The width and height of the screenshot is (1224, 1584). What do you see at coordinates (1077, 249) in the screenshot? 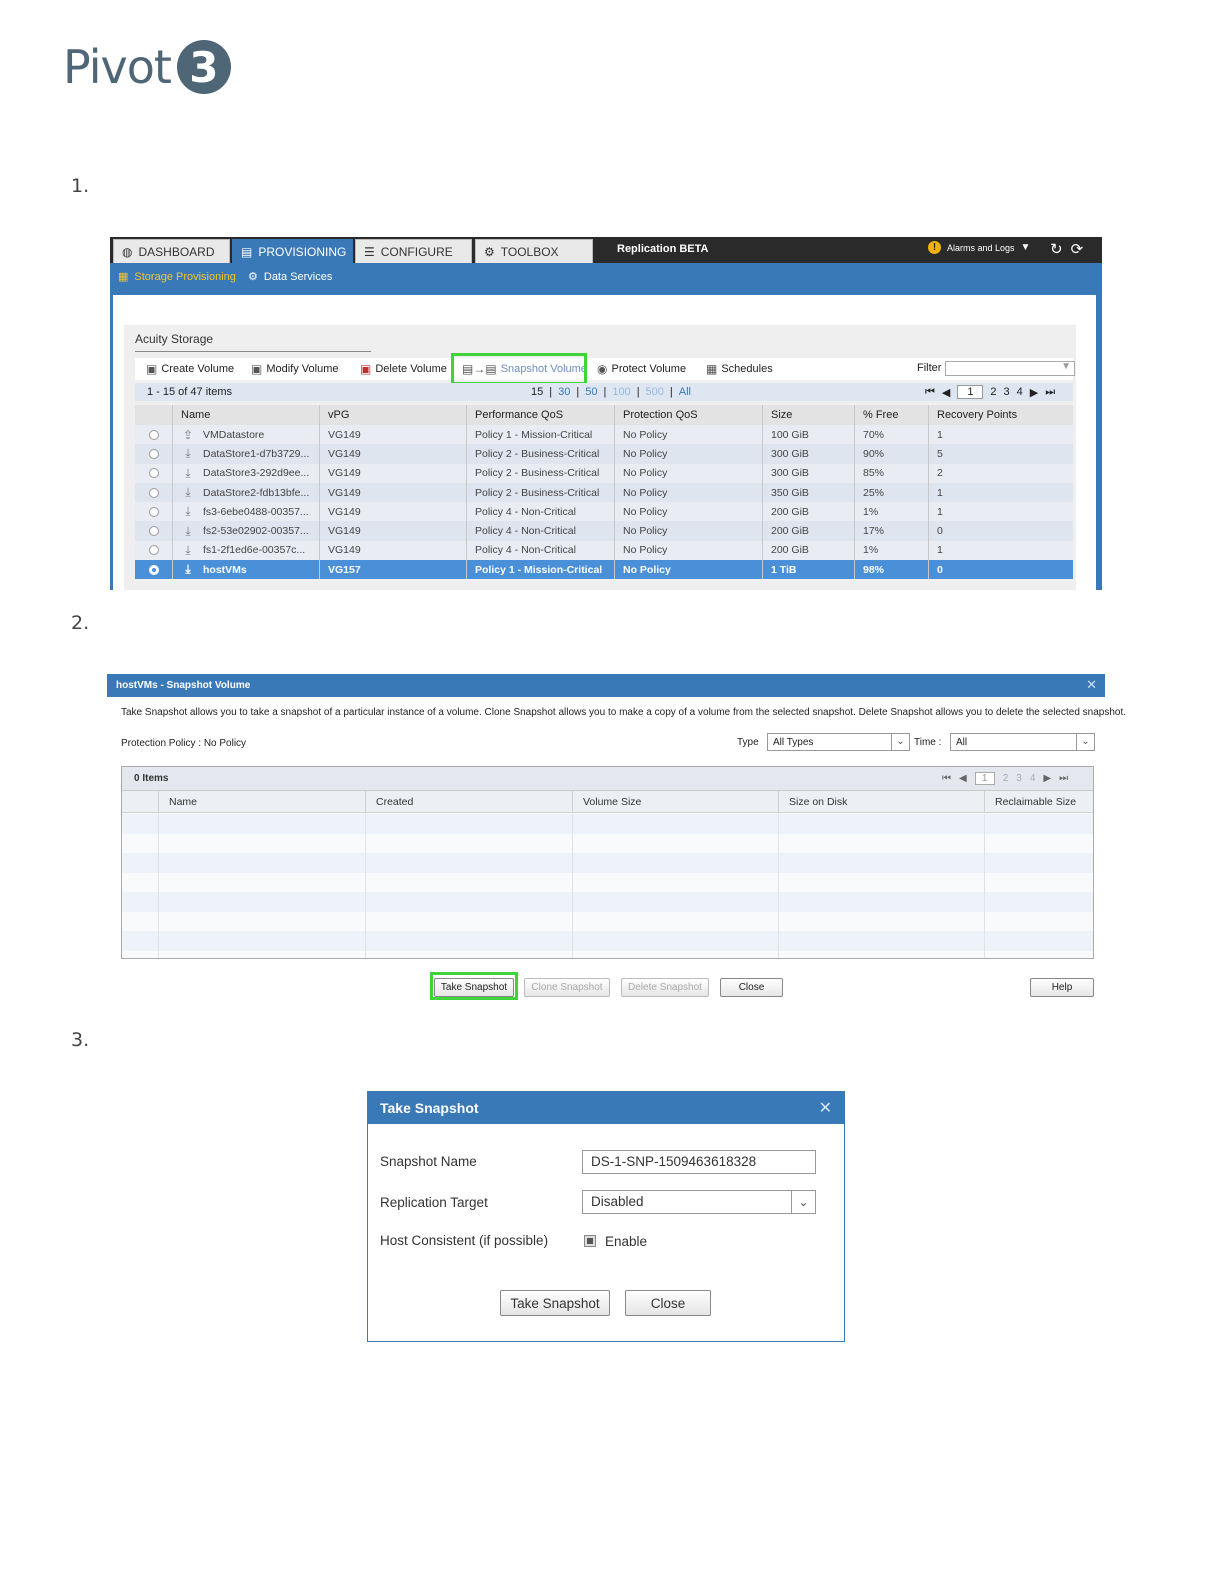
I see `logout-icon: ⟳` at bounding box center [1077, 249].